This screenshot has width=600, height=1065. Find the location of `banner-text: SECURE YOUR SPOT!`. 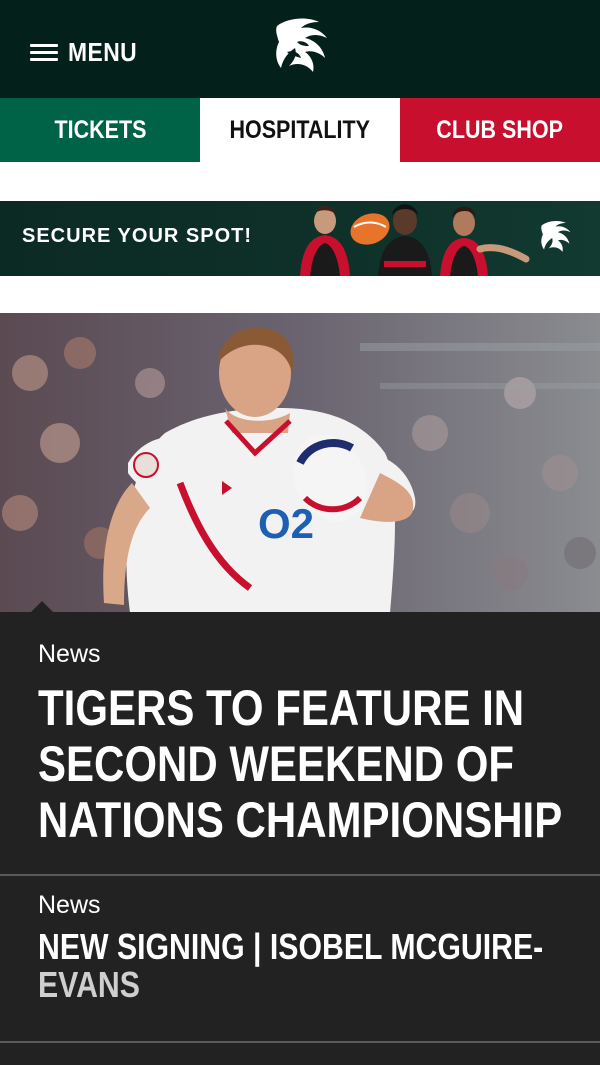

banner-text: SECURE YOUR SPOT! is located at coordinates (137, 236).